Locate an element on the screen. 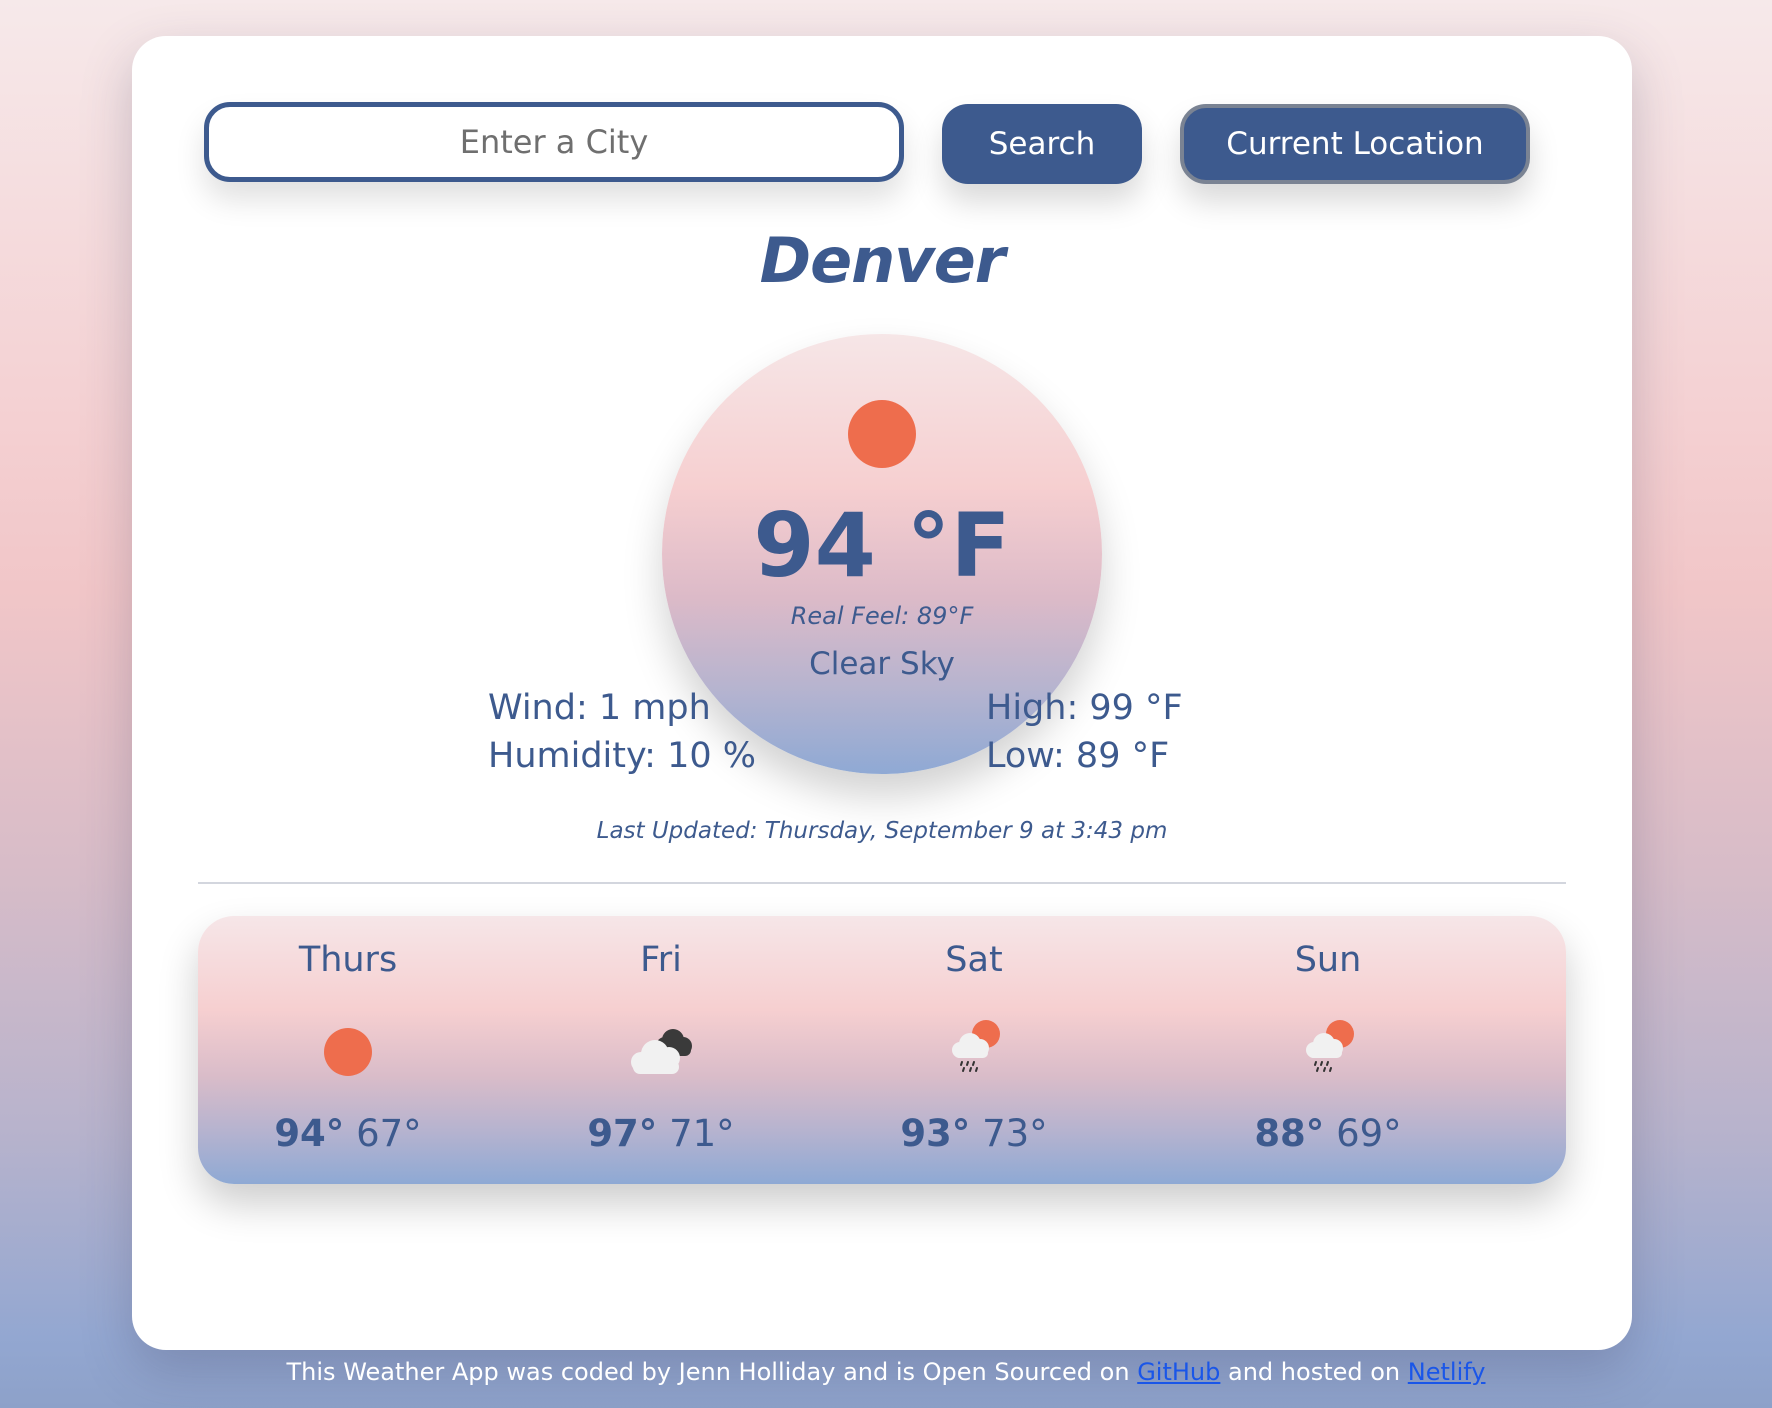  weather-description: Clear Sky is located at coordinates (882, 664).